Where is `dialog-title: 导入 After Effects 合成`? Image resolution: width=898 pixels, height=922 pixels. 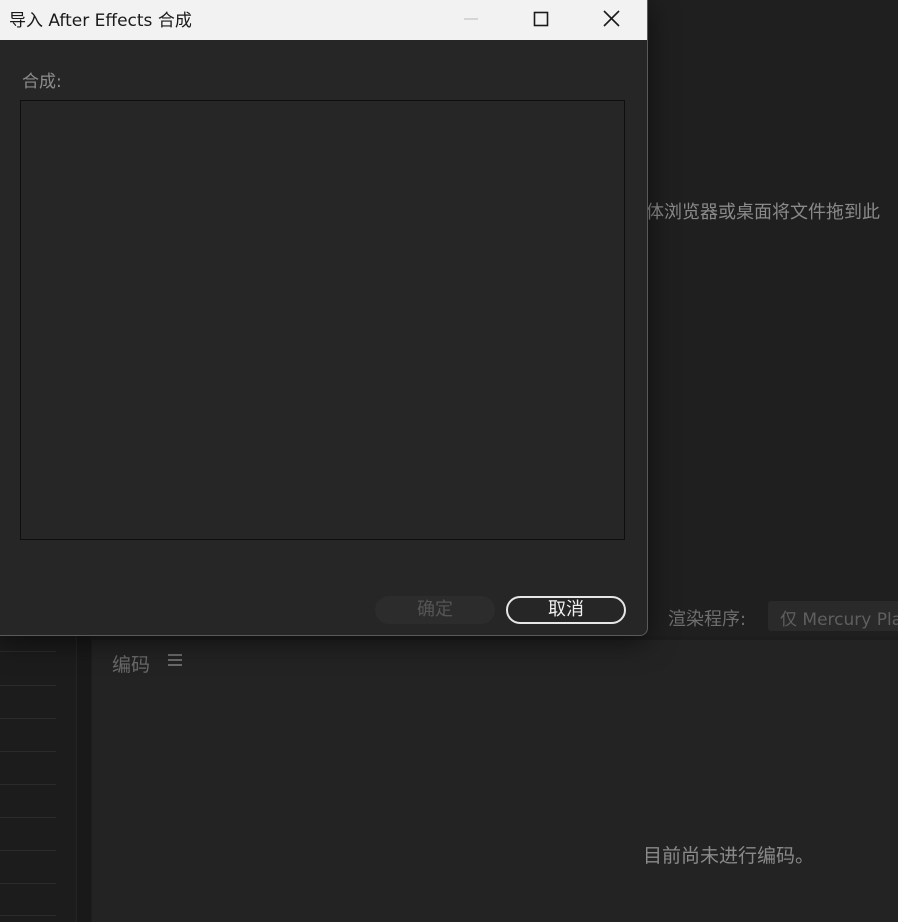
dialog-title: 导入 After Effects 合成 is located at coordinates (100, 21).